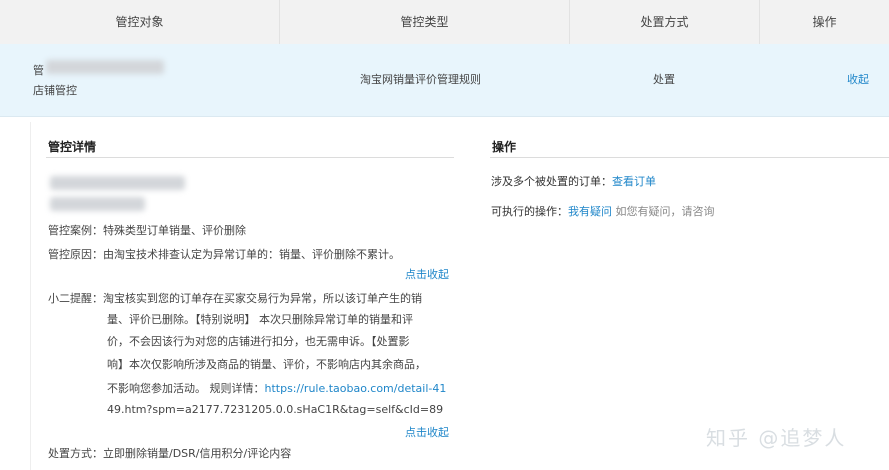 The height and width of the screenshot is (470, 889). Describe the element at coordinates (858, 79) in the screenshot. I see `collapse-row-link: 收起` at that location.